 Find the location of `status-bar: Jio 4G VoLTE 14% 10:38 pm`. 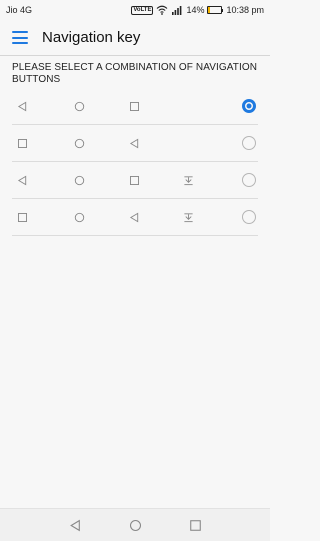

status-bar: Jio 4G VoLTE 14% 10:38 pm is located at coordinates (135, 10).